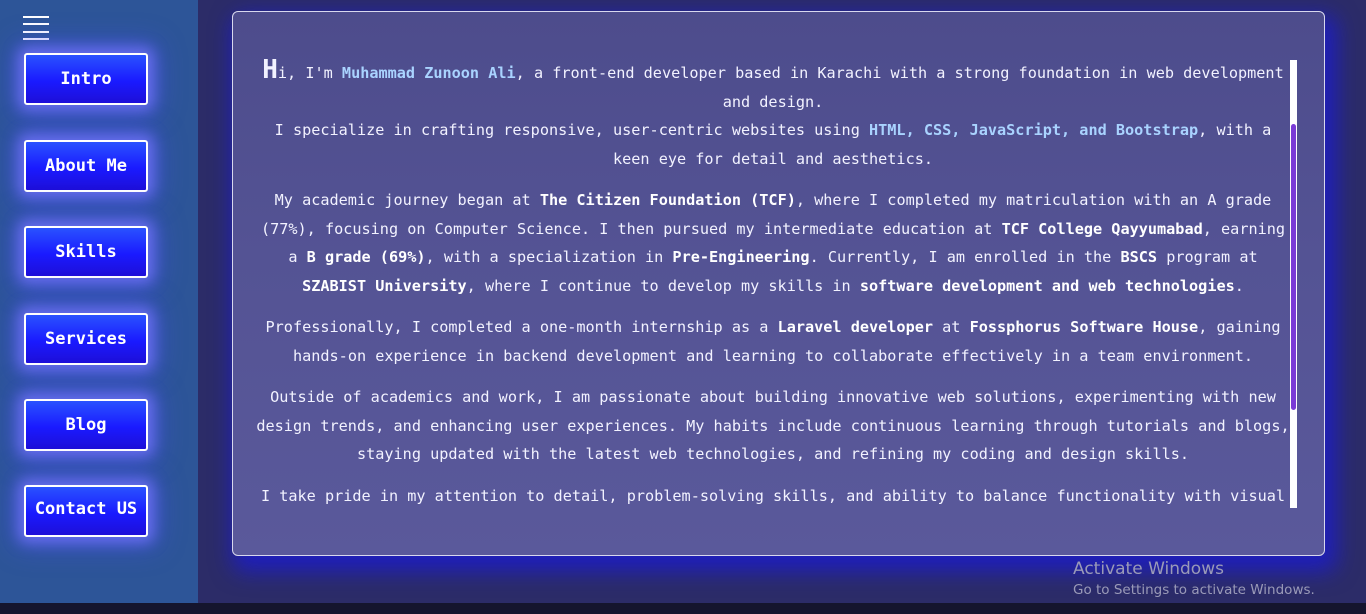 The image size is (1366, 614). Describe the element at coordinates (549, 257) in the screenshot. I see `text: , with a specialization in` at that location.